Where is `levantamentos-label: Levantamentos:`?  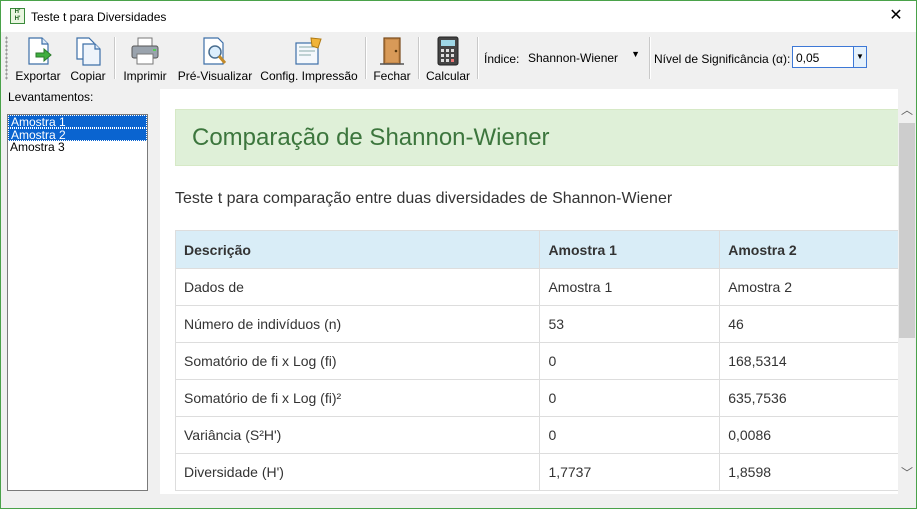 levantamentos-label: Levantamentos: is located at coordinates (51, 97).